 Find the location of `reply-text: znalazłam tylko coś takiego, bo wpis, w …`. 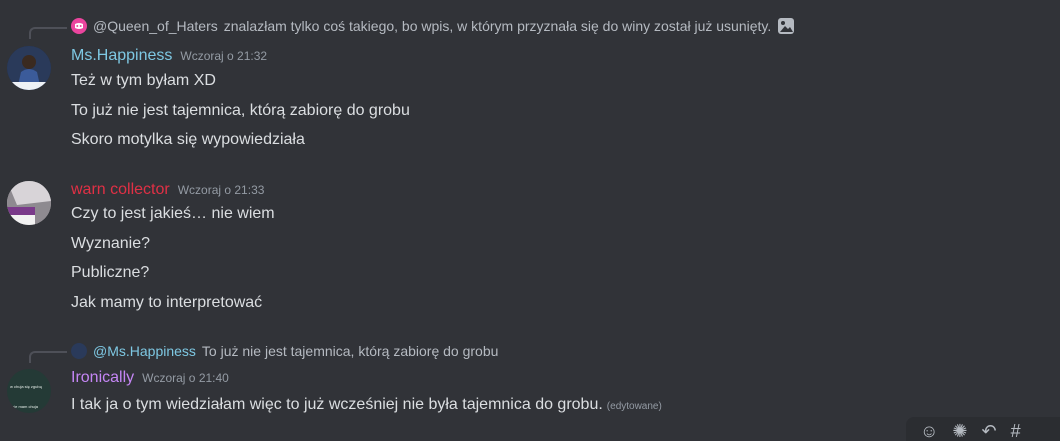

reply-text: znalazłam tylko coś takiego, bo wpis, w … is located at coordinates (498, 26).